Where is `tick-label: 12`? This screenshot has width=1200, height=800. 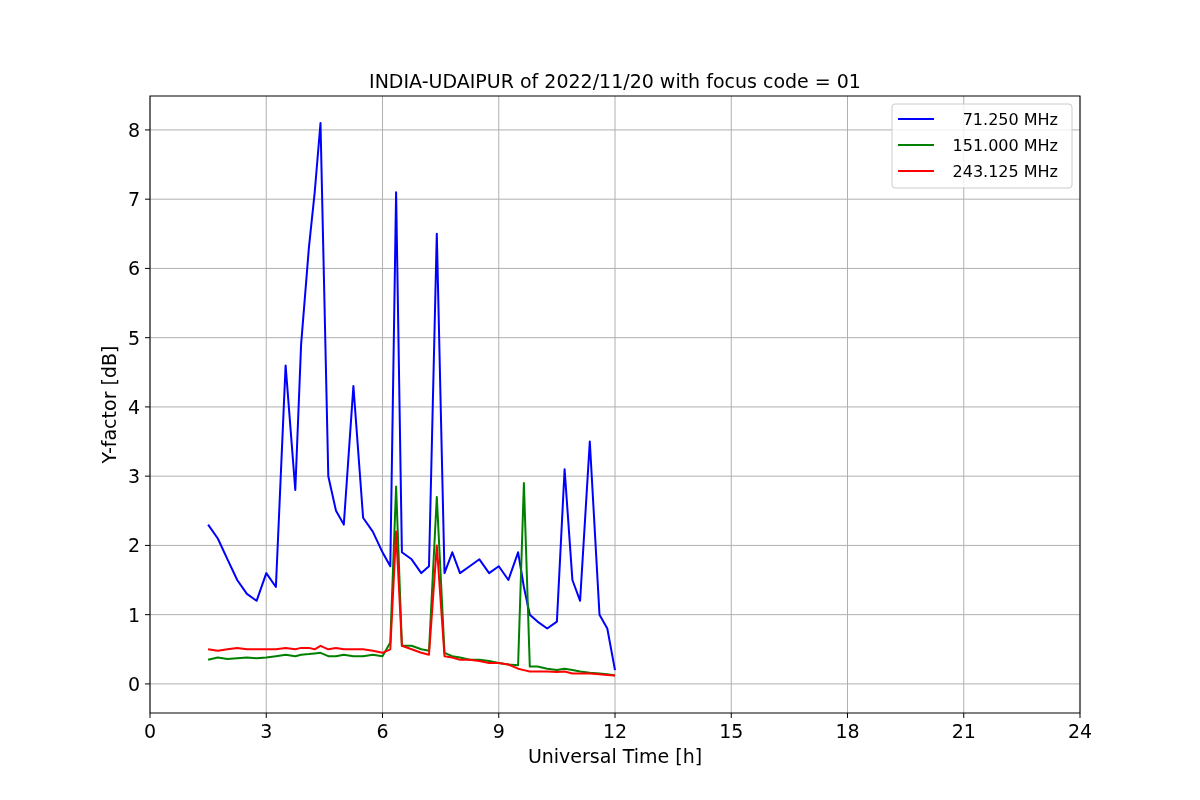
tick-label: 12 is located at coordinates (615, 731).